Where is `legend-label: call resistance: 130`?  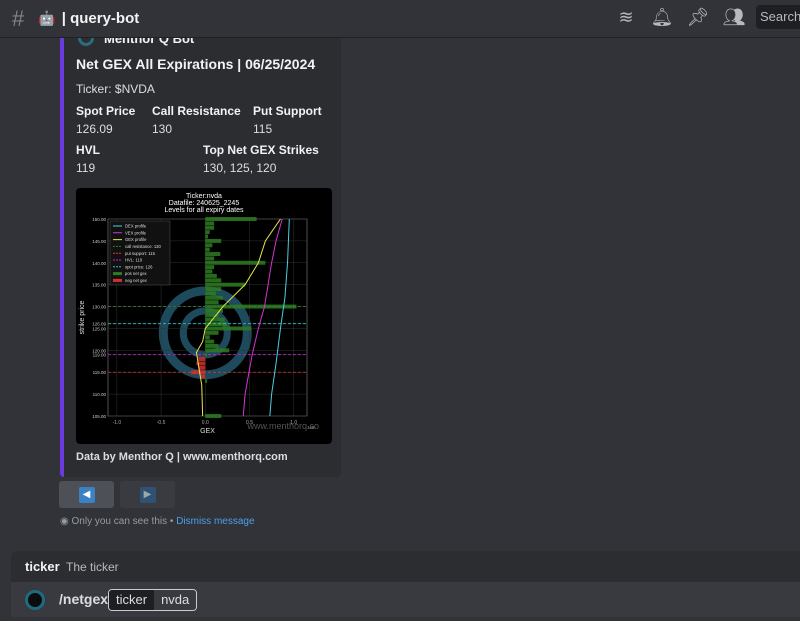 legend-label: call resistance: 130 is located at coordinates (143, 246).